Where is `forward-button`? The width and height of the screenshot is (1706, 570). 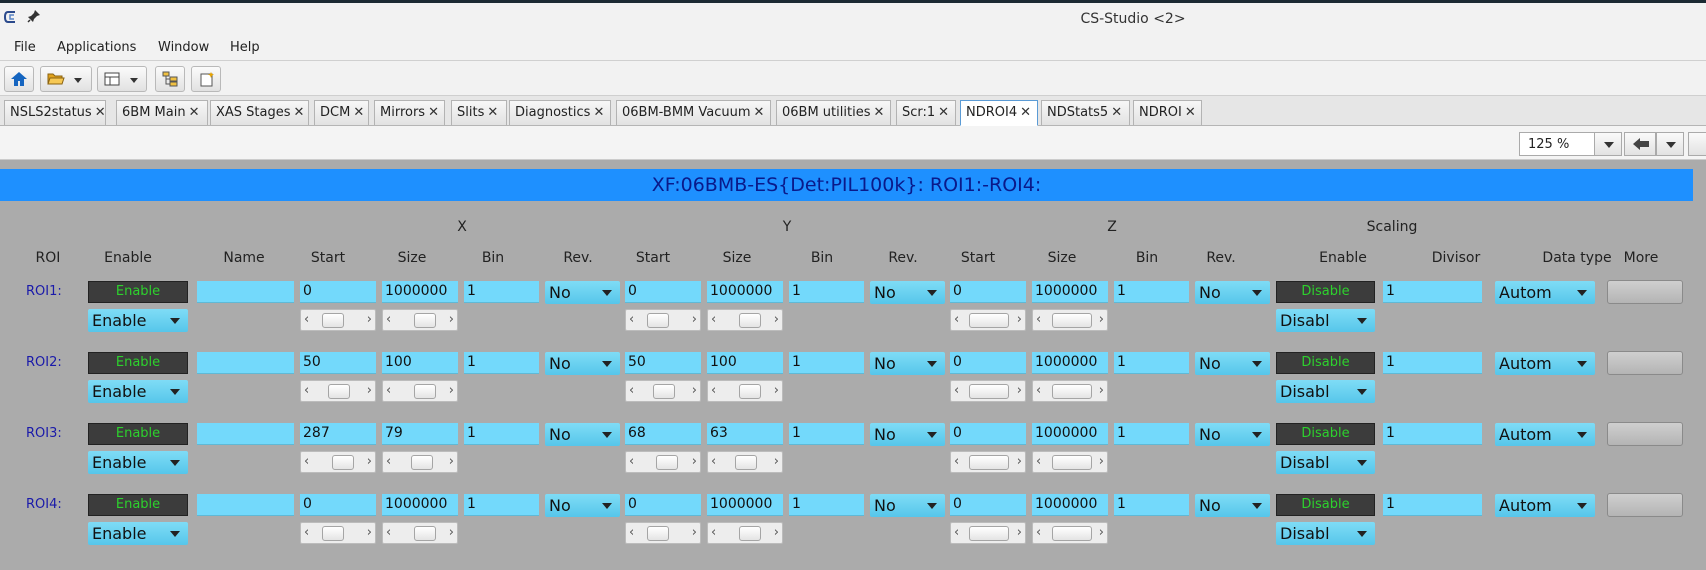
forward-button is located at coordinates (1697, 144).